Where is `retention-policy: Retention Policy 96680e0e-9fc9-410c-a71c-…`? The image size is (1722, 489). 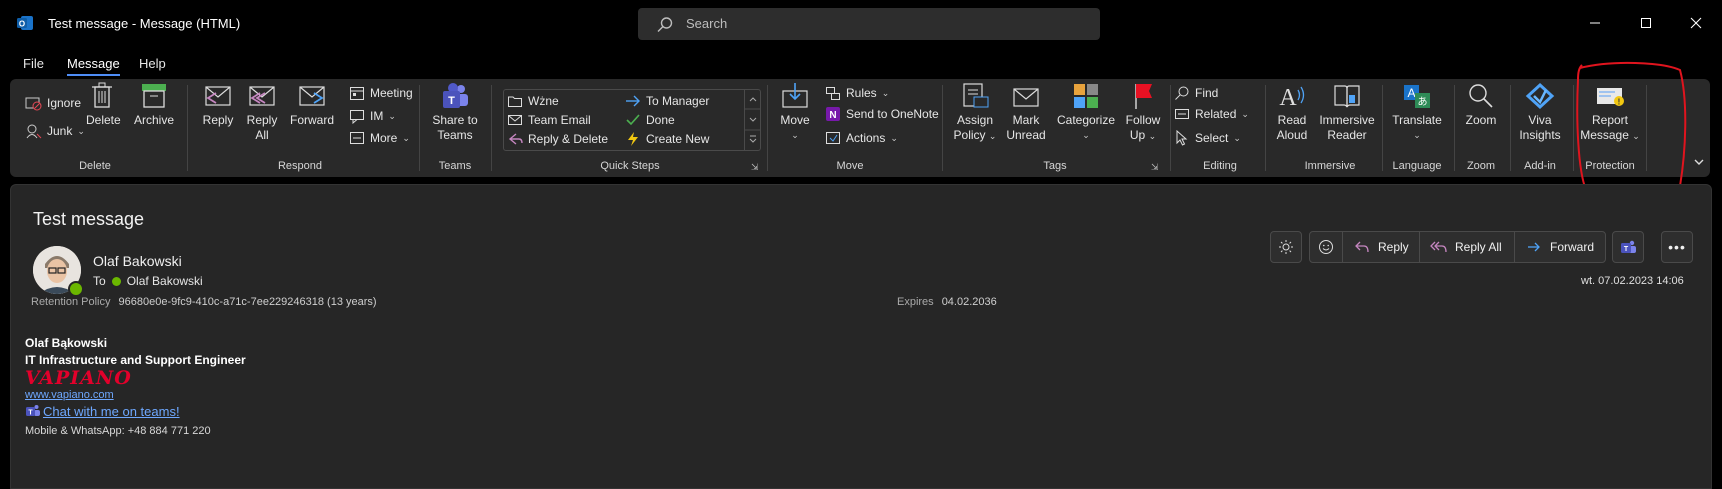
retention-policy: Retention Policy 96680e0e-9fc9-410c-a71c-… is located at coordinates (204, 302).